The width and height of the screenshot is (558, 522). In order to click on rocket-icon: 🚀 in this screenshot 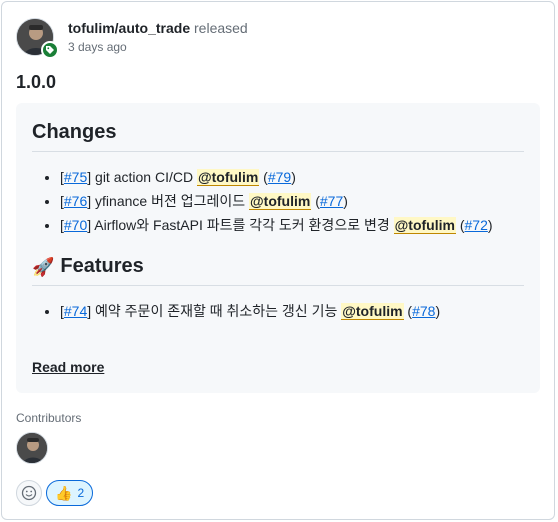, I will do `click(43, 266)`.